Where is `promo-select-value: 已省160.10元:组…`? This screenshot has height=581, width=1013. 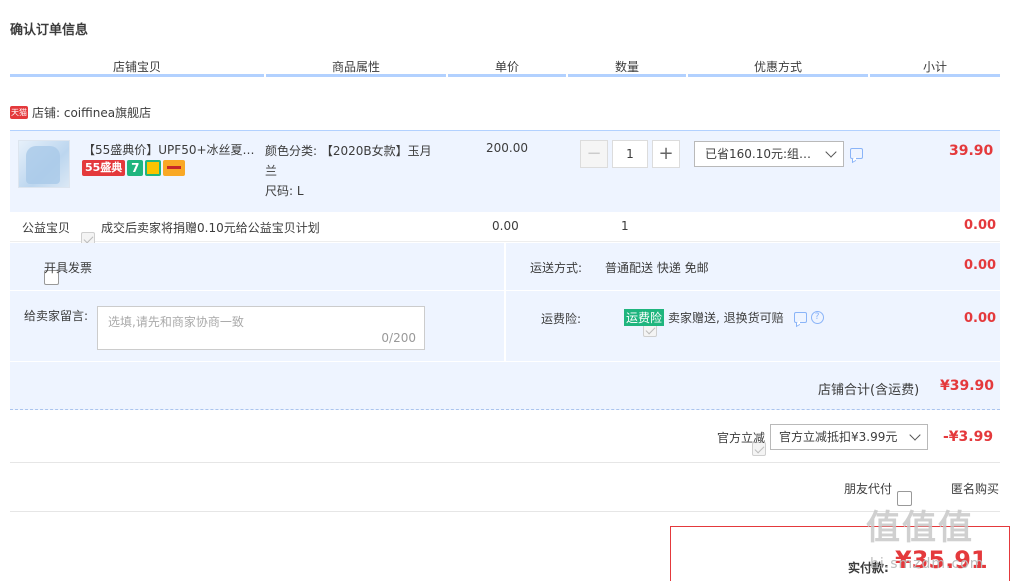 promo-select-value: 已省160.10元:组… is located at coordinates (758, 154).